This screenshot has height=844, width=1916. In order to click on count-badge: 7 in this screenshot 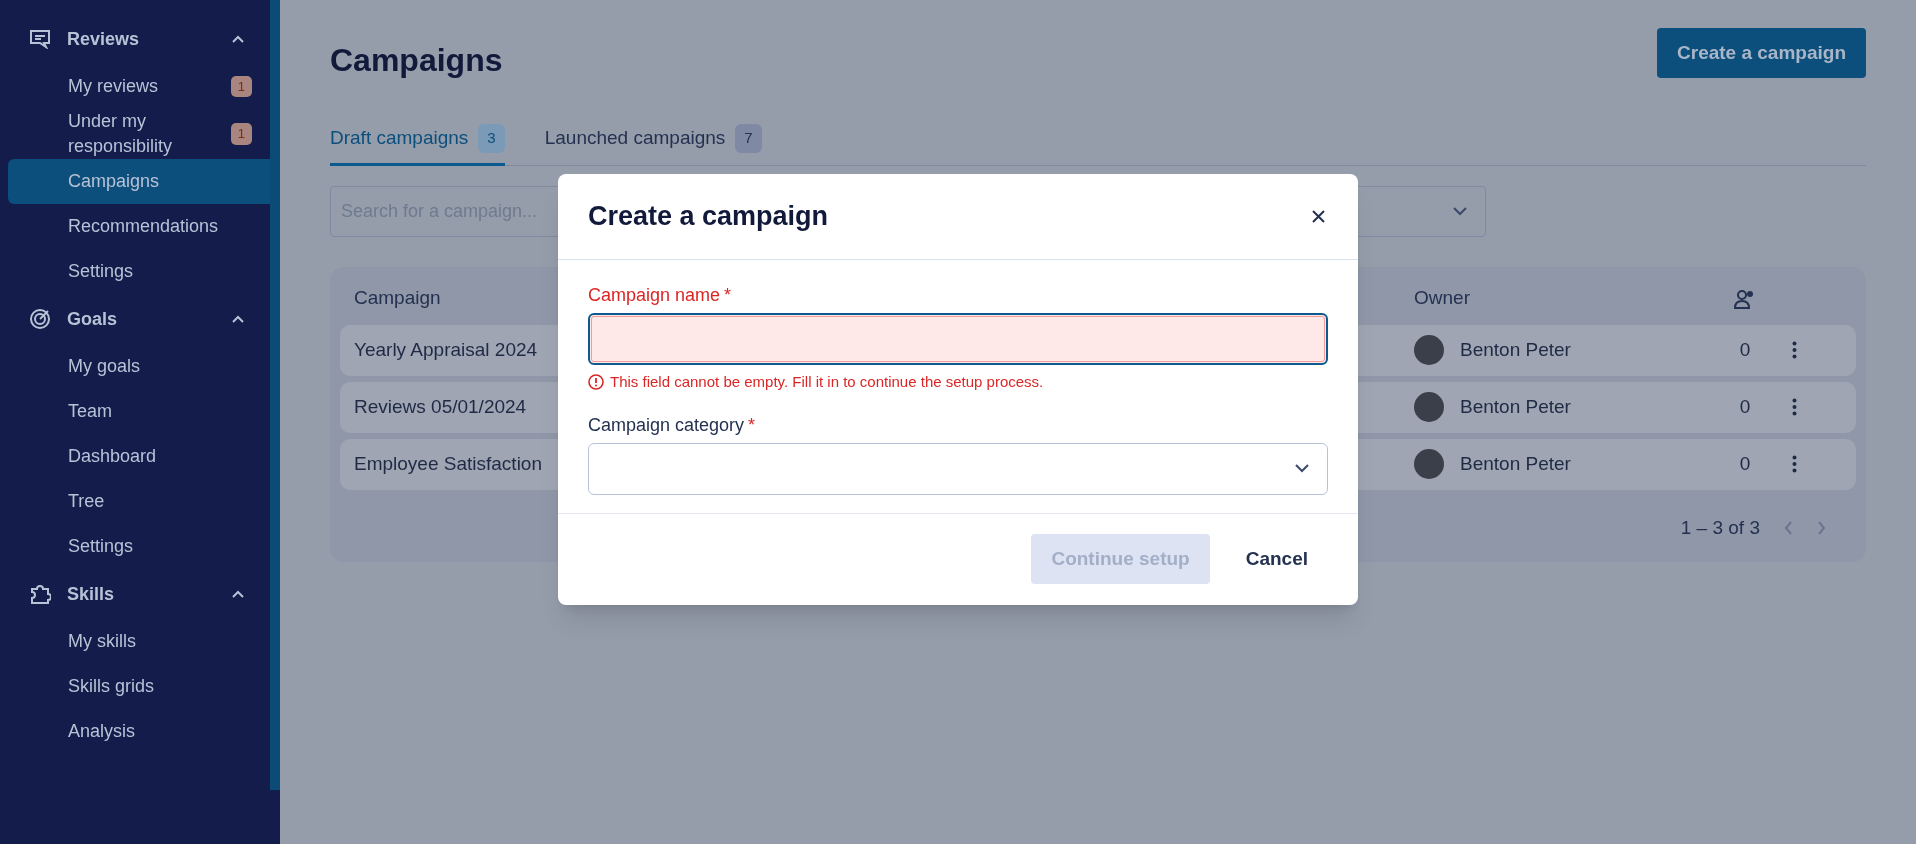, I will do `click(748, 138)`.